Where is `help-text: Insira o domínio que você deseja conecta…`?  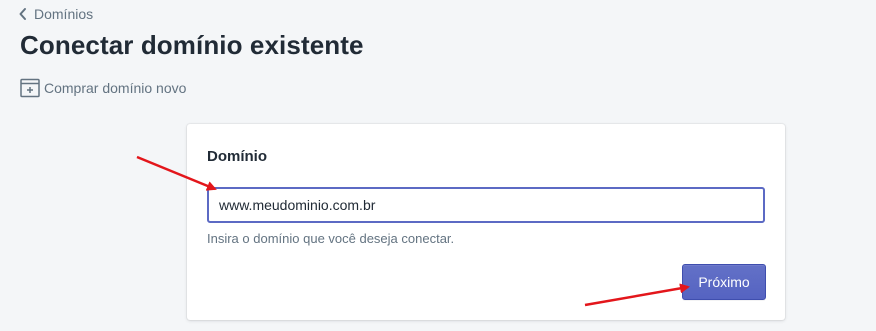
help-text: Insira o domínio que você deseja conecta… is located at coordinates (331, 238).